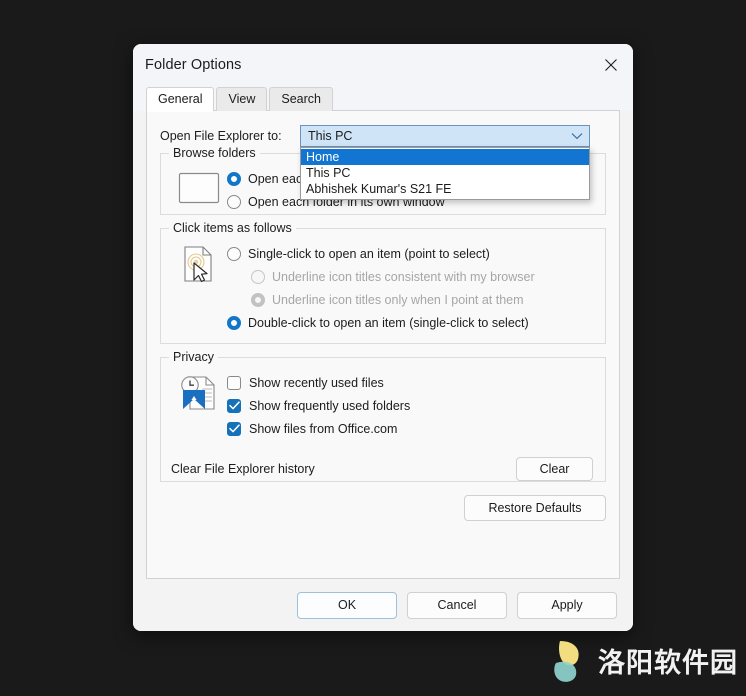 The width and height of the screenshot is (746, 696). Describe the element at coordinates (535, 508) in the screenshot. I see `restore-defaults-button: Restore Defaults` at that location.